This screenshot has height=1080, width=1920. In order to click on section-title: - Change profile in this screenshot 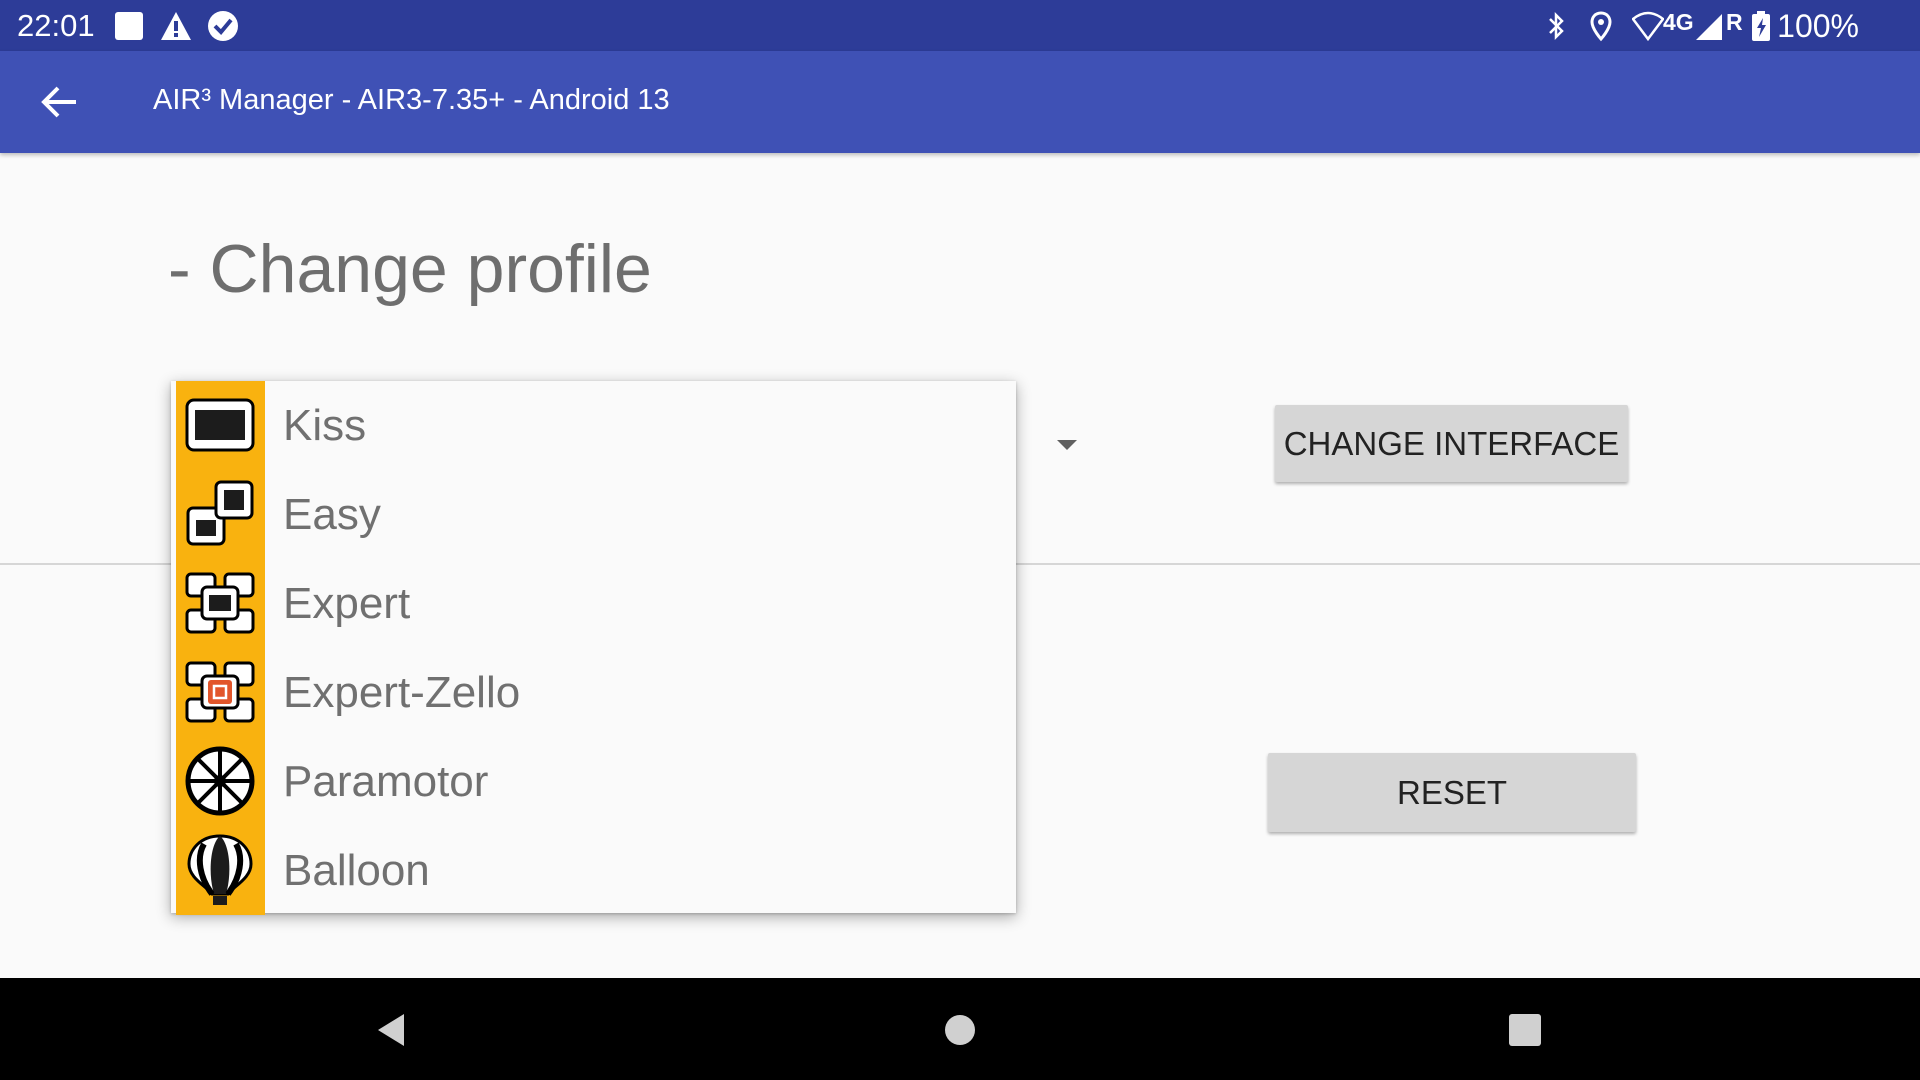, I will do `click(410, 269)`.